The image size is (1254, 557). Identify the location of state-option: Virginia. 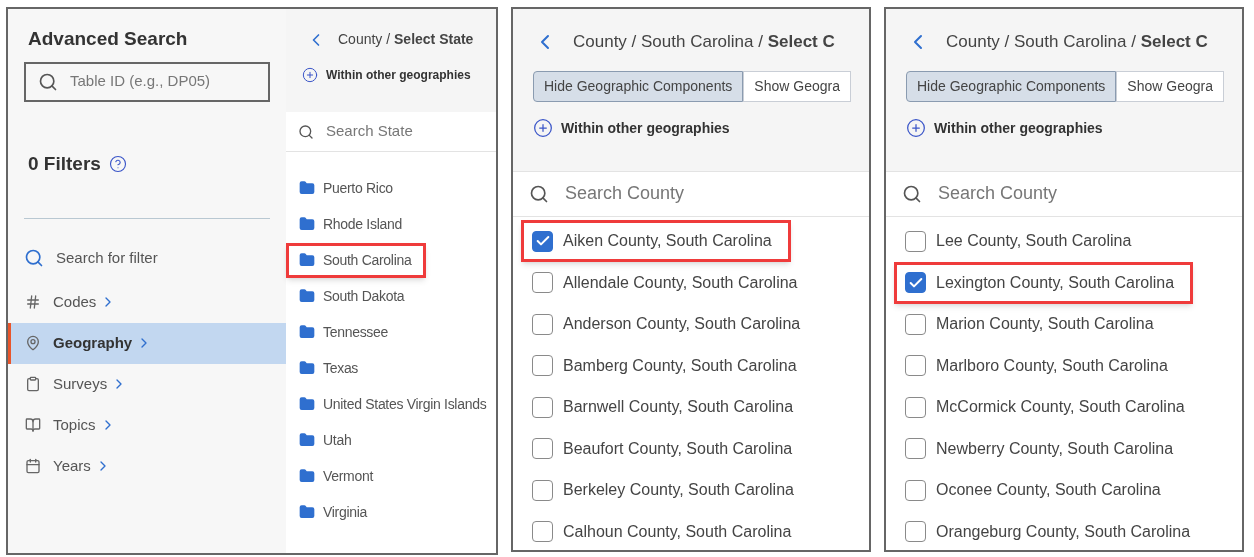
(334, 512).